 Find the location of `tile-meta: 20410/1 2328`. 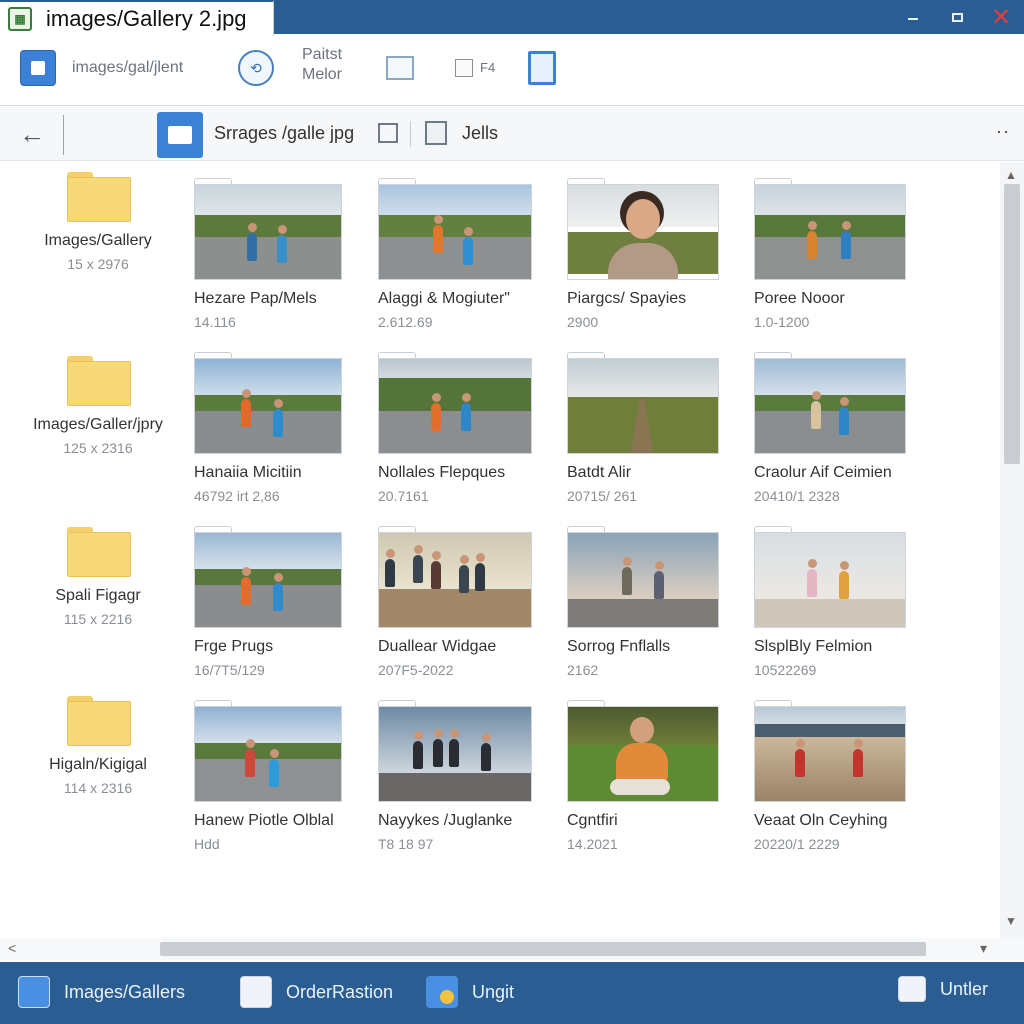

tile-meta: 20410/1 2328 is located at coordinates (797, 496).